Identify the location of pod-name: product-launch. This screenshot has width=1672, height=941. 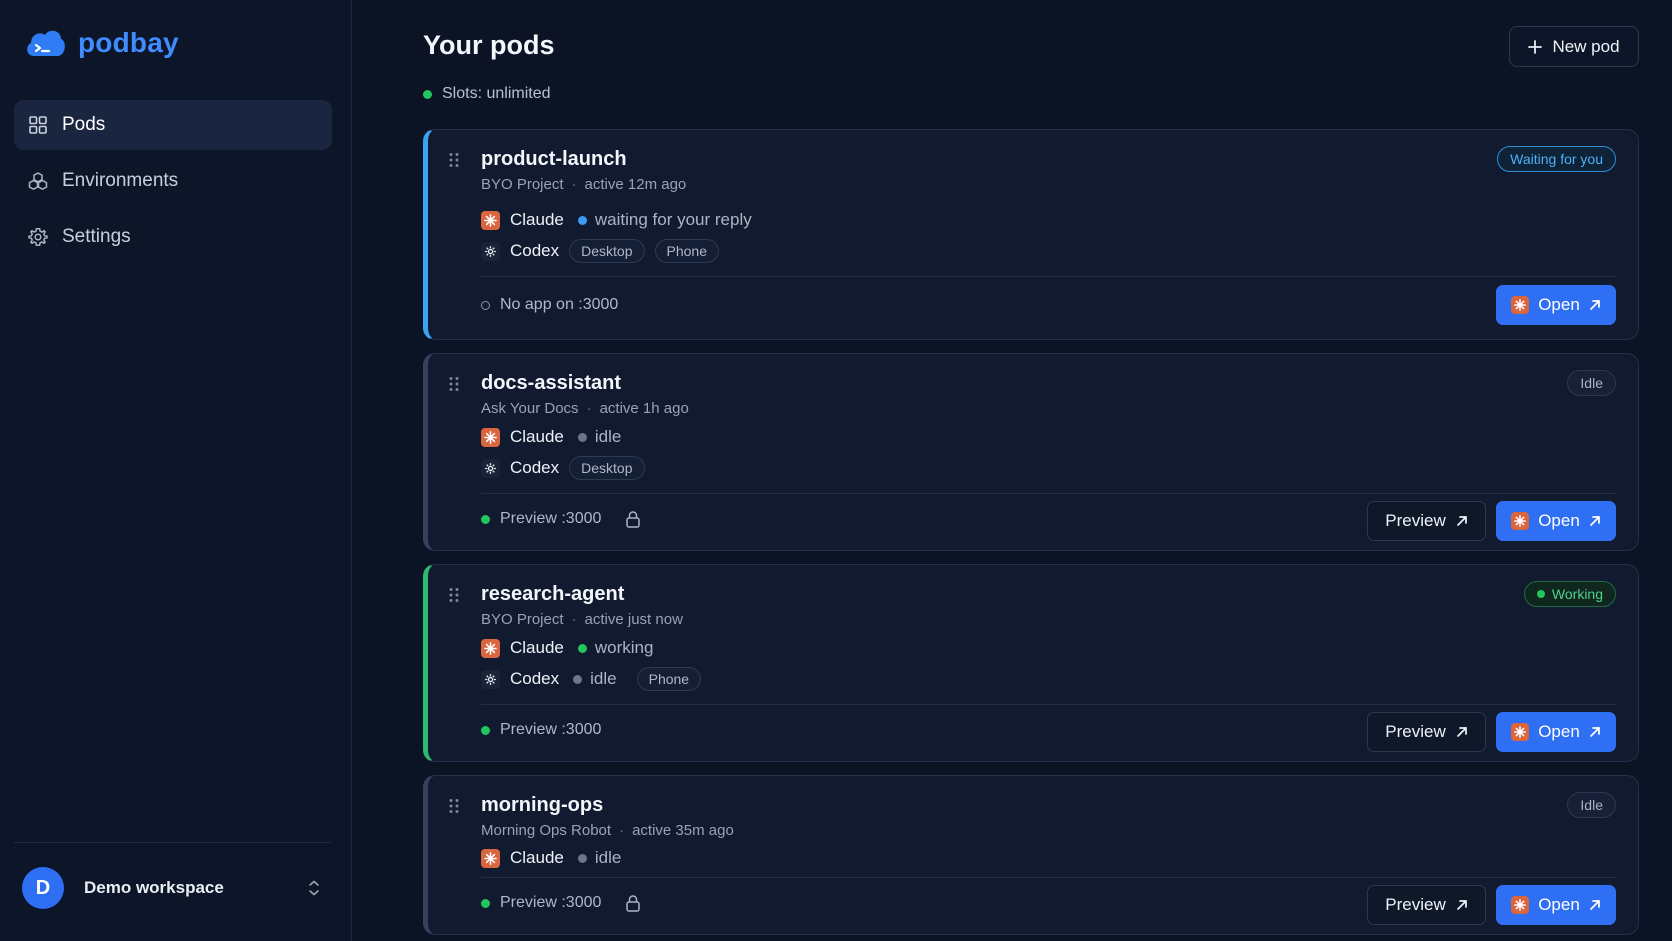
(554, 159).